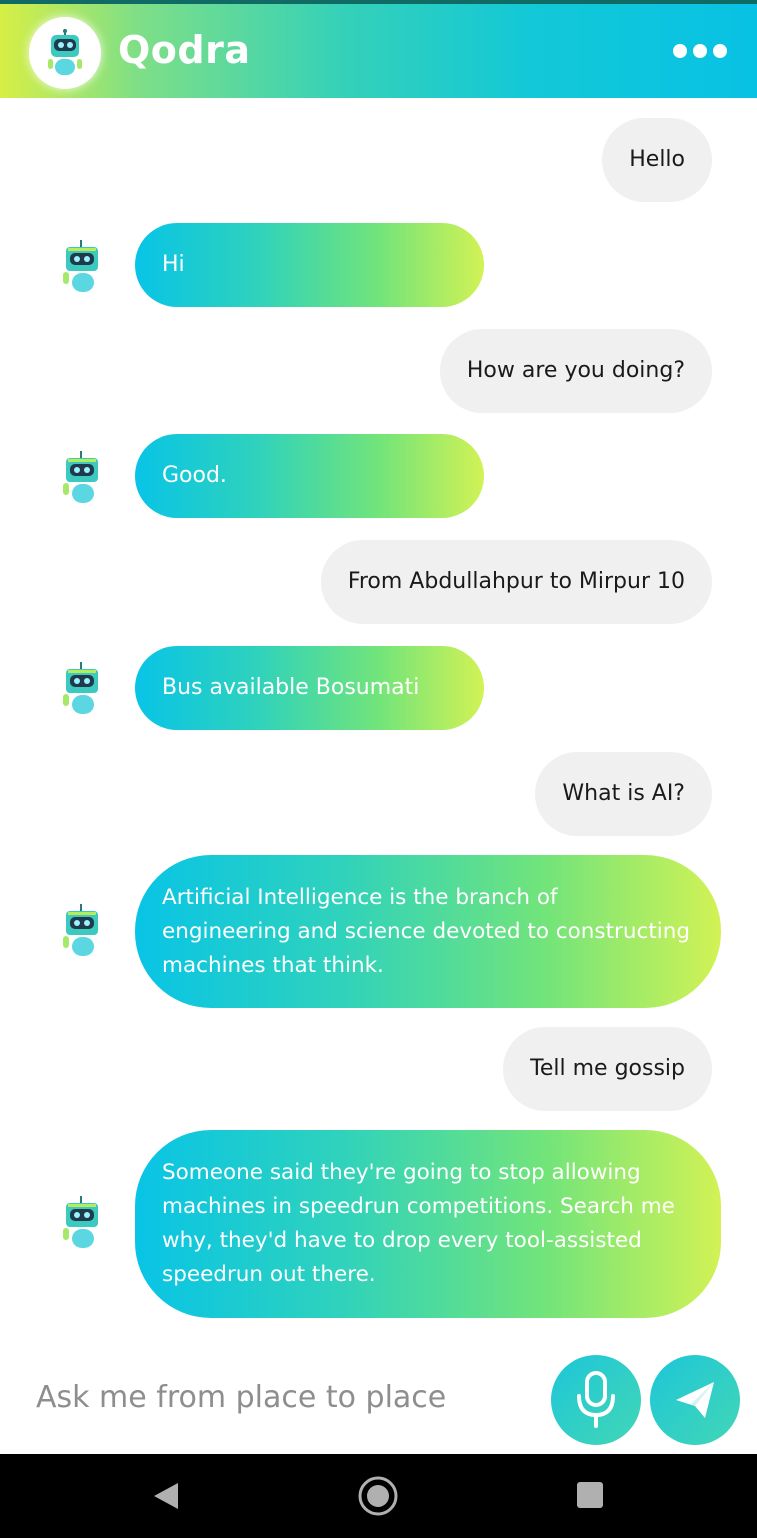 The height and width of the screenshot is (1538, 757). Describe the element at coordinates (590, 1495) in the screenshot. I see `recent-apps-icon` at that location.